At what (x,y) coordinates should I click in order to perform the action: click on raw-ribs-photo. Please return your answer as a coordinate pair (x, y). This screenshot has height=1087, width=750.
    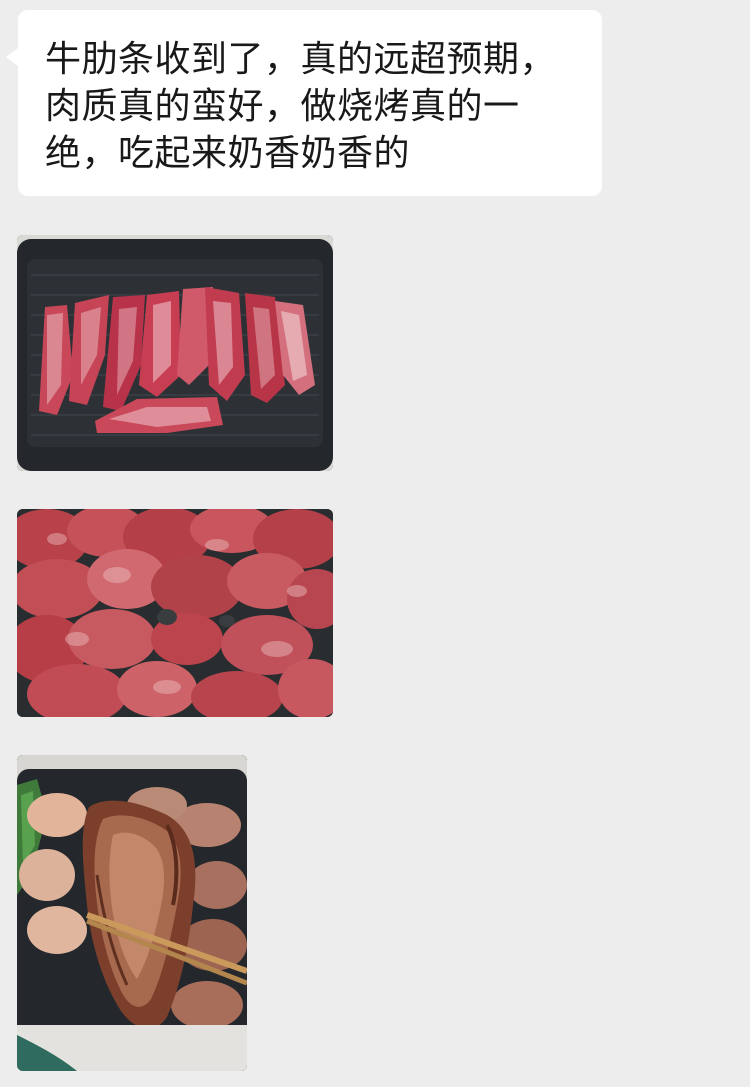
    Looking at the image, I should click on (175, 353).